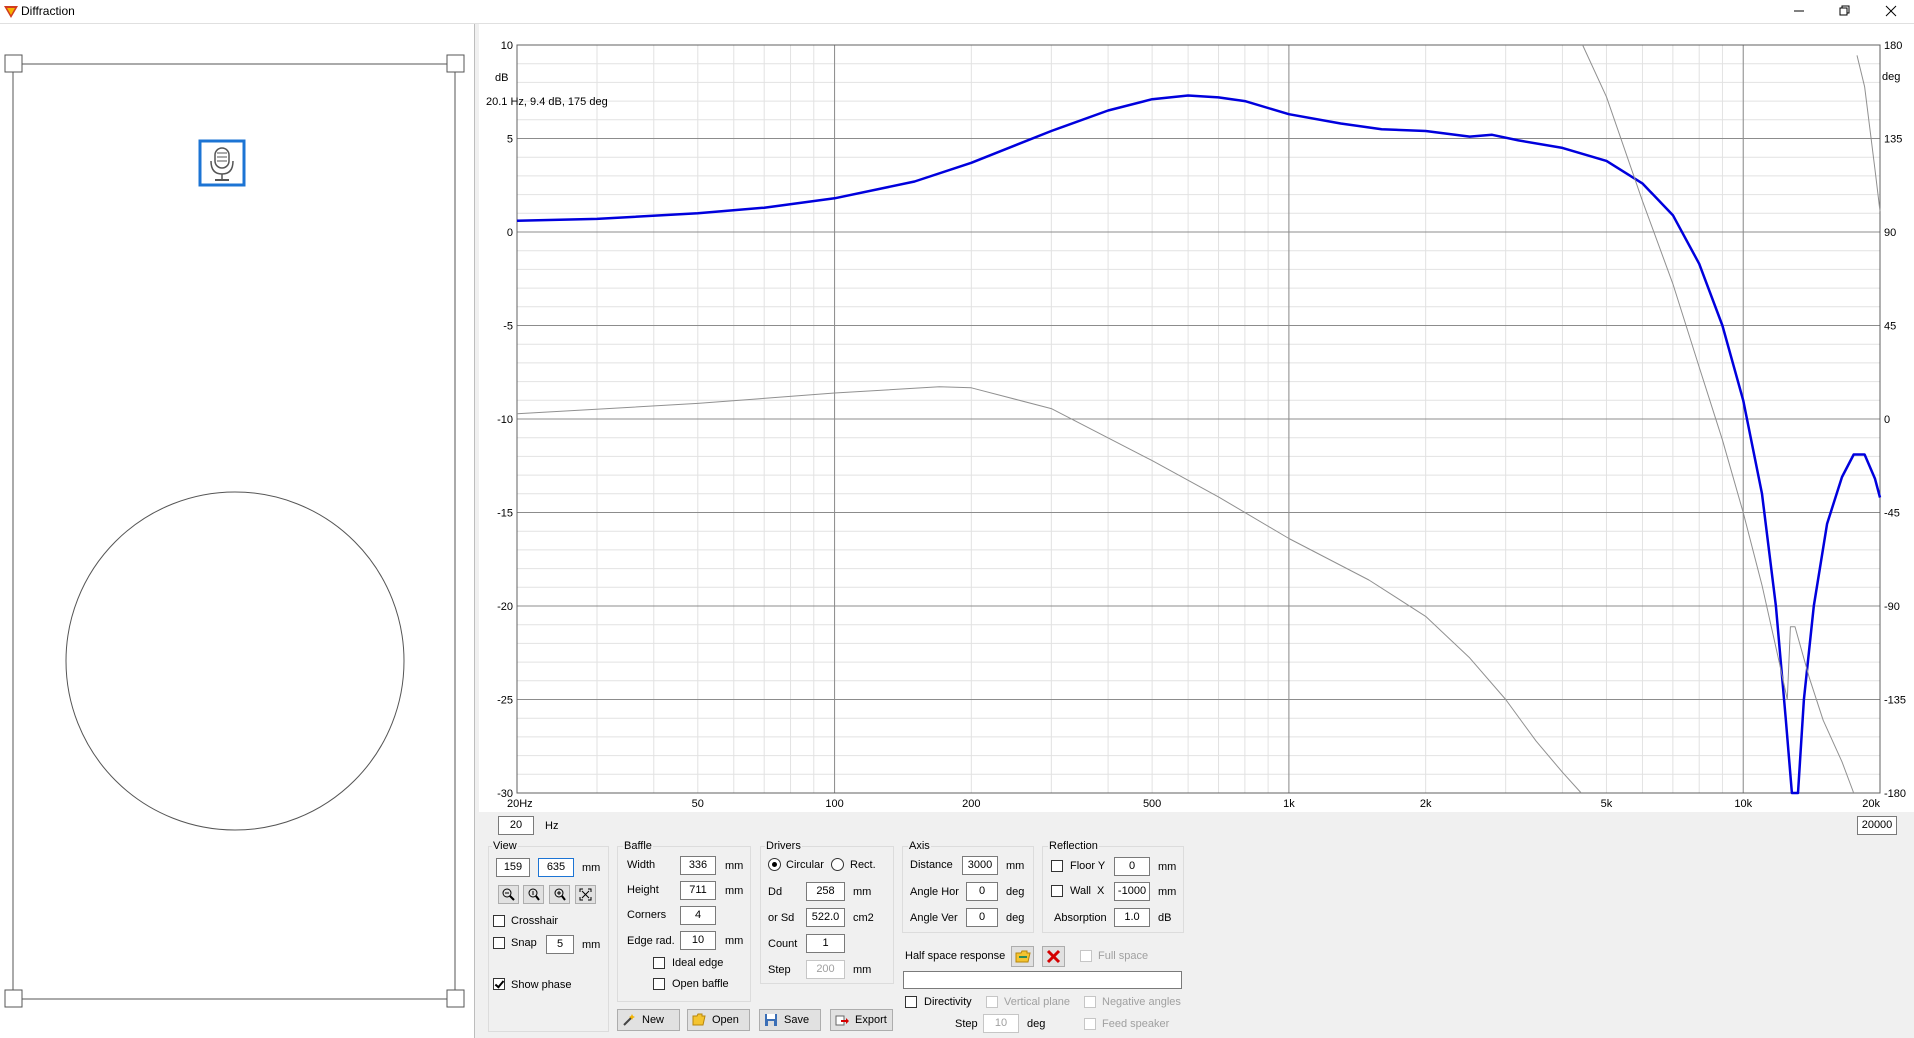  Describe the element at coordinates (1141, 1002) in the screenshot. I see `negative-angles-label: Negative angles` at that location.